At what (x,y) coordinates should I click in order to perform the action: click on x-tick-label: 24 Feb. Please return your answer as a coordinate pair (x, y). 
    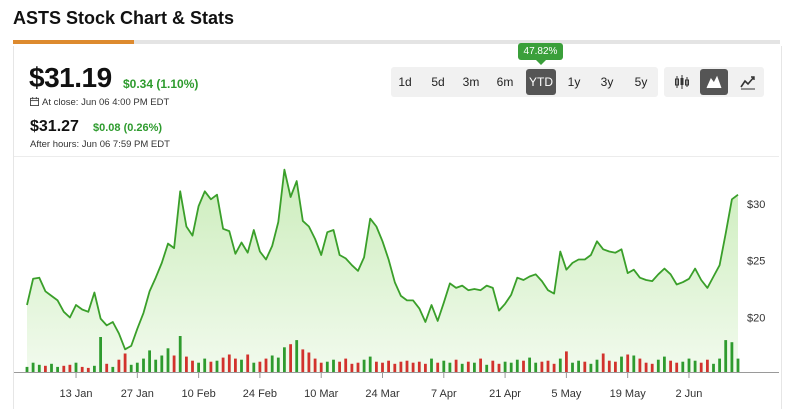
    Looking at the image, I should click on (260, 394).